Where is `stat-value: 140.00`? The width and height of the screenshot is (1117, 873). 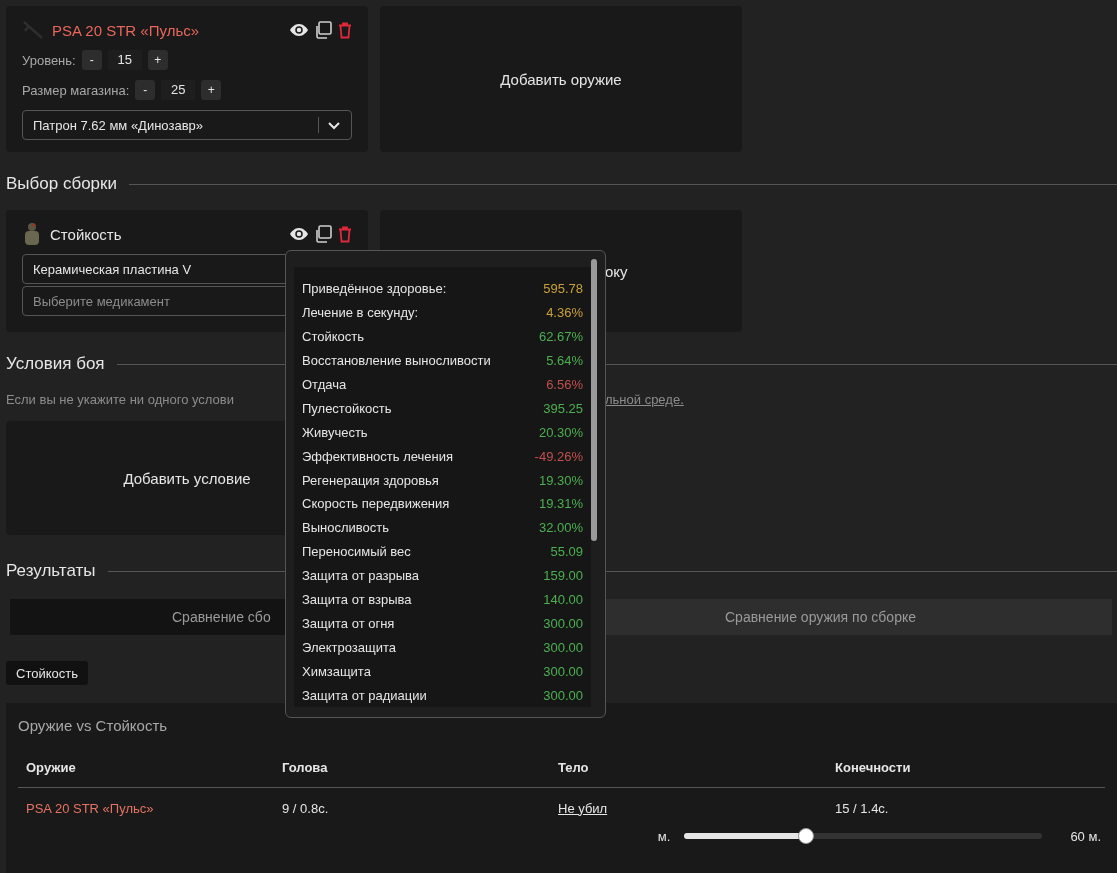
stat-value: 140.00 is located at coordinates (563, 599).